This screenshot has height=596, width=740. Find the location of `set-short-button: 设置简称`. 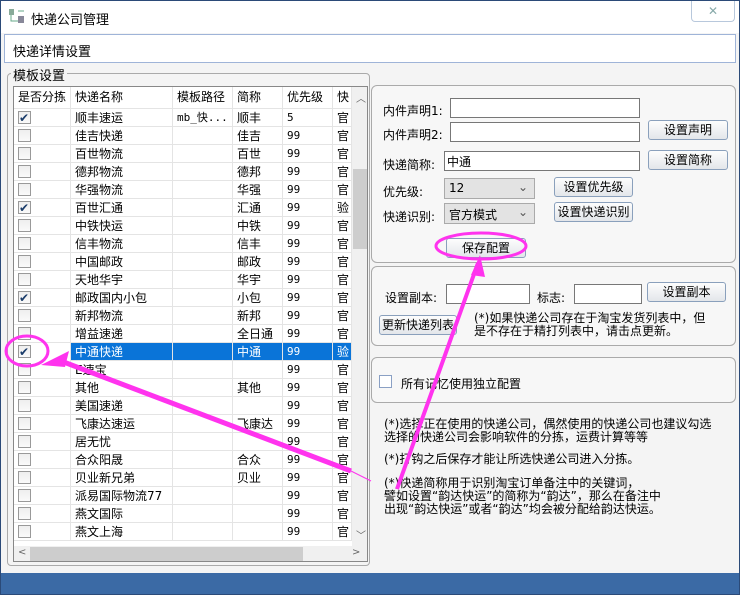

set-short-button: 设置简称 is located at coordinates (688, 160).